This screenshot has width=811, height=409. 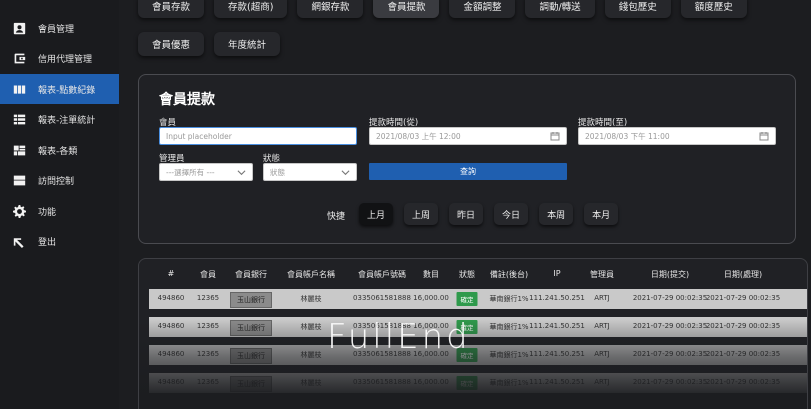 I want to click on column-header: IP, so click(x=556, y=273).